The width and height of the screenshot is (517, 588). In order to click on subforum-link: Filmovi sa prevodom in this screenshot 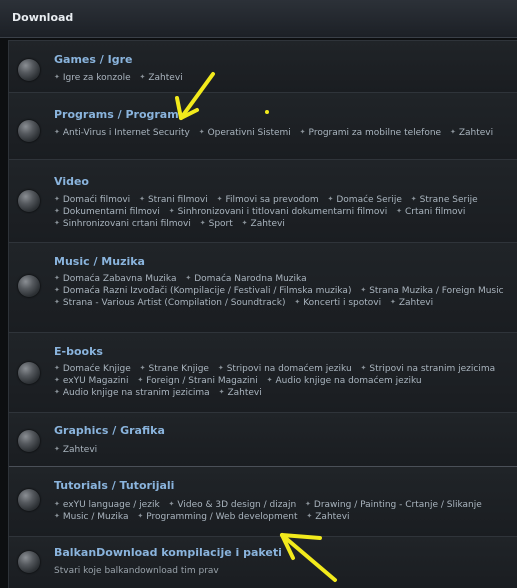, I will do `click(267, 200)`.